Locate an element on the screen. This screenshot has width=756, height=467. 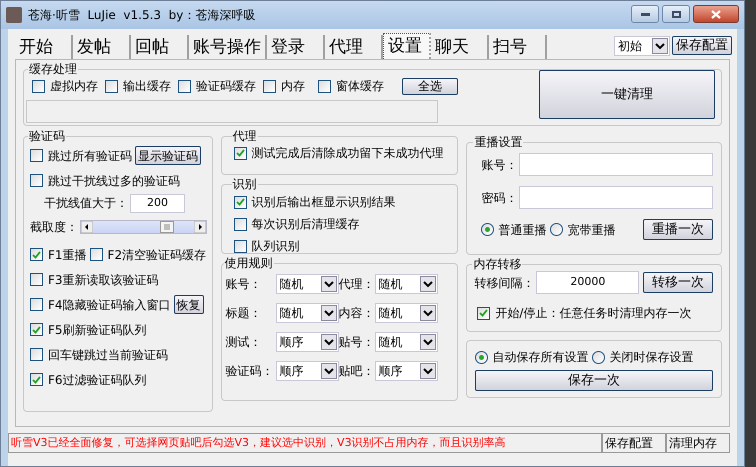
rule-label: 代理： is located at coordinates (356, 284).